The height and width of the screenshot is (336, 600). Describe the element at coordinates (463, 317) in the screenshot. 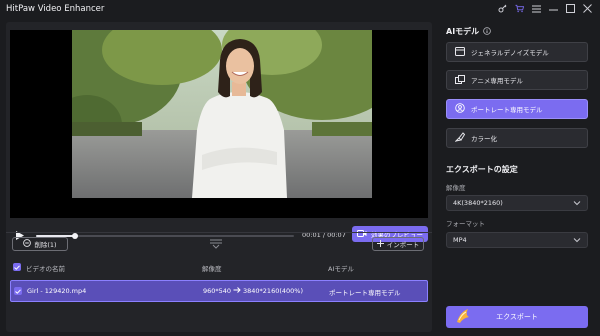

I see `export-icon` at that location.